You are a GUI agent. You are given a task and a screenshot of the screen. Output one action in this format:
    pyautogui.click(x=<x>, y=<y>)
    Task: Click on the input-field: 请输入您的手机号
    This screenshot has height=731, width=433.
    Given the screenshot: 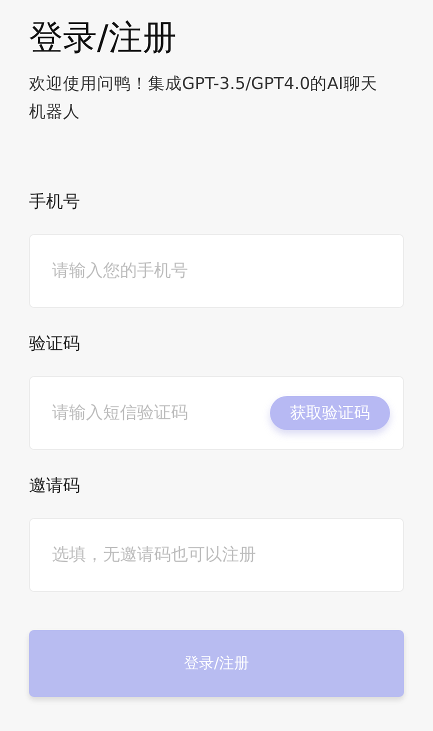 What is the action you would take?
    pyautogui.click(x=216, y=271)
    